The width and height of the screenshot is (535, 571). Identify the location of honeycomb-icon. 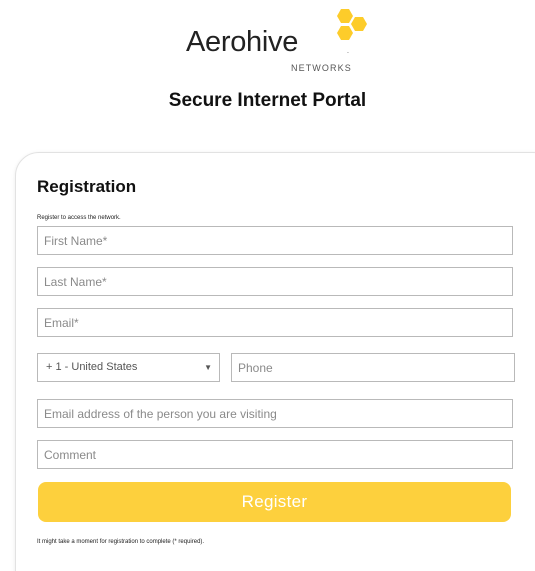
(352, 24).